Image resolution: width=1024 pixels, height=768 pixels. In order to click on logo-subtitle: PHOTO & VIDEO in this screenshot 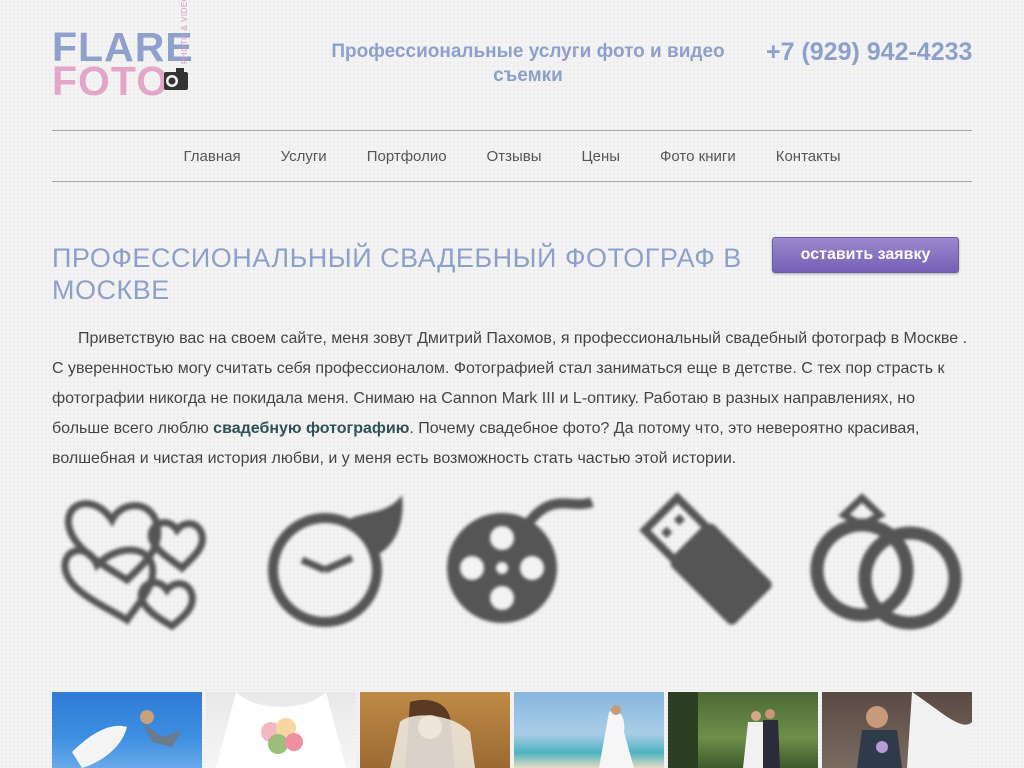, I will do `click(184, 32)`.